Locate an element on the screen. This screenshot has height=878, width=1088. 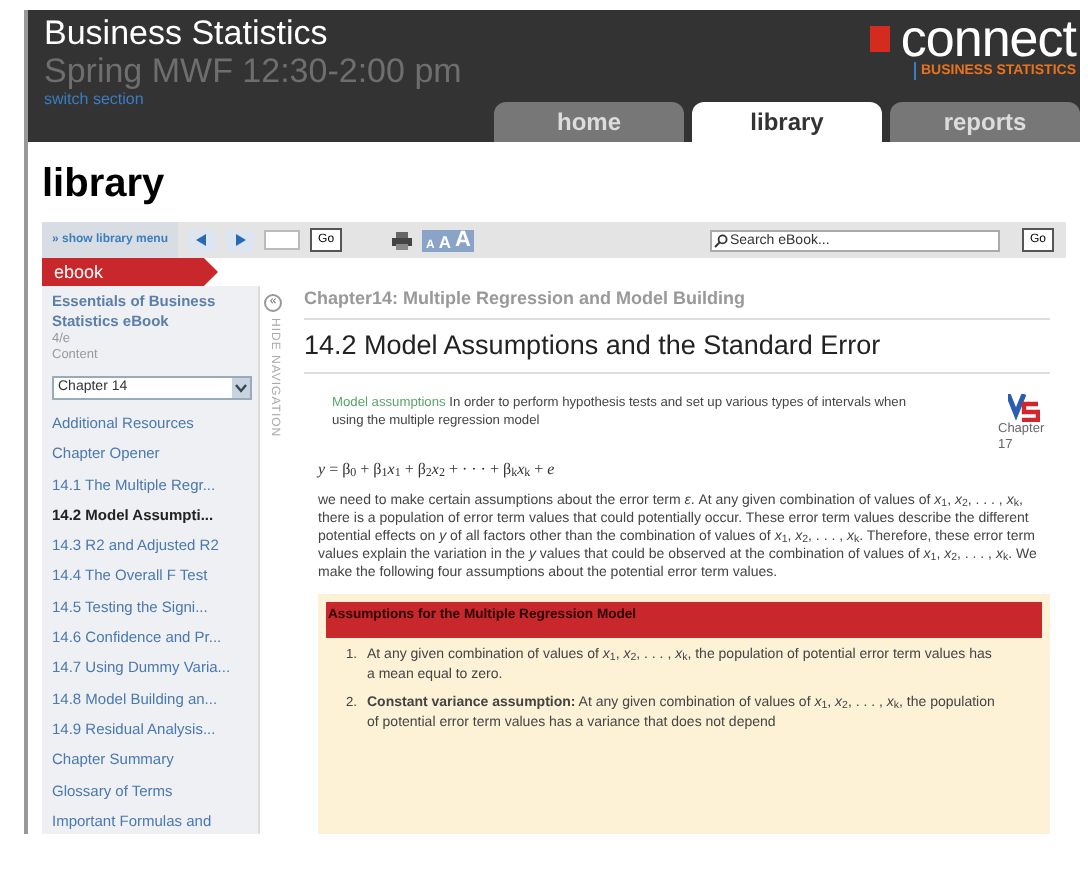
course-title: Business Statistics is located at coordinates (186, 33).